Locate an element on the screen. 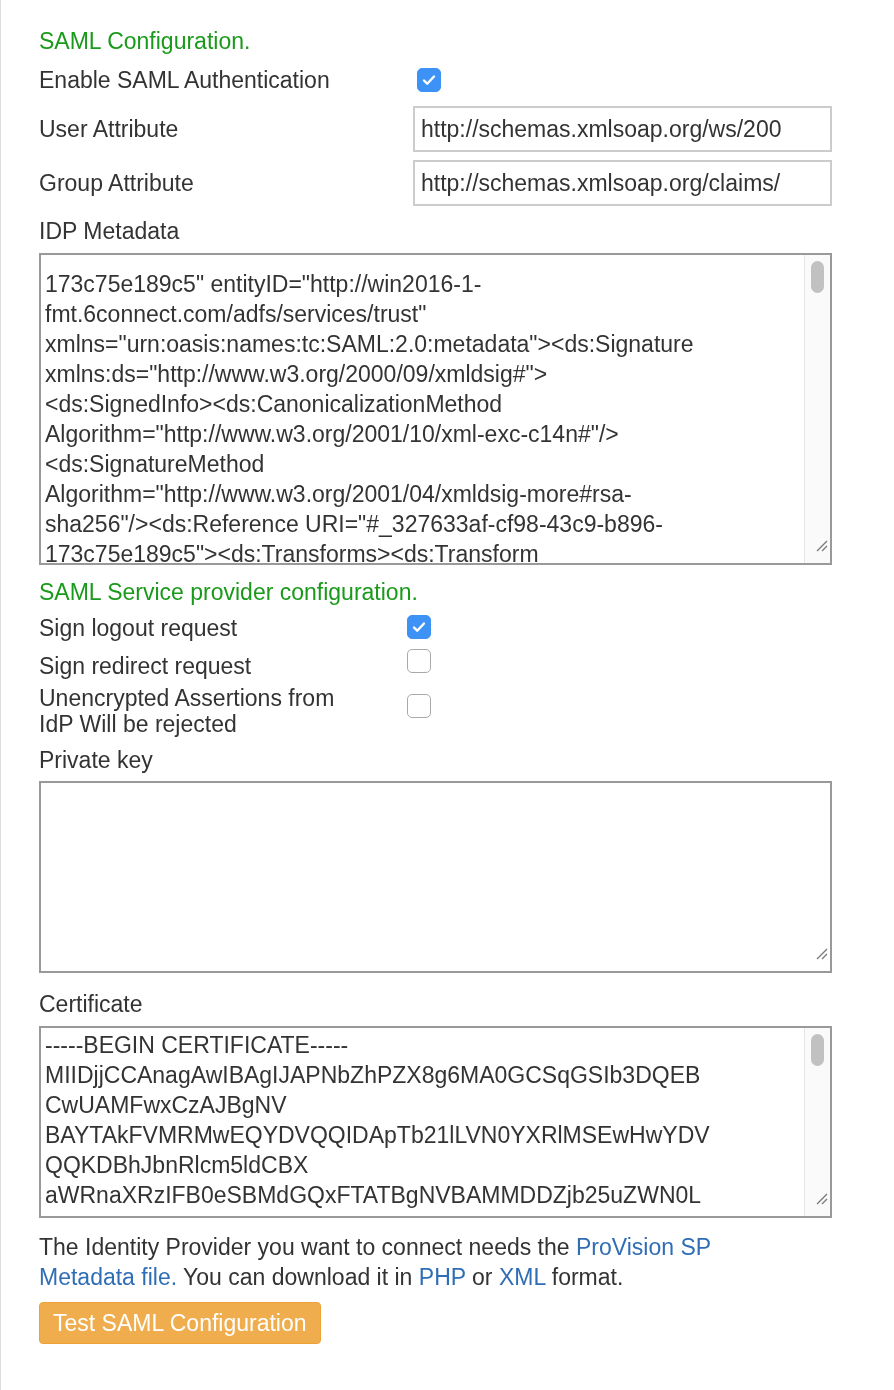 This screenshot has width=894, height=1390. field-label: Private key is located at coordinates (96, 760).